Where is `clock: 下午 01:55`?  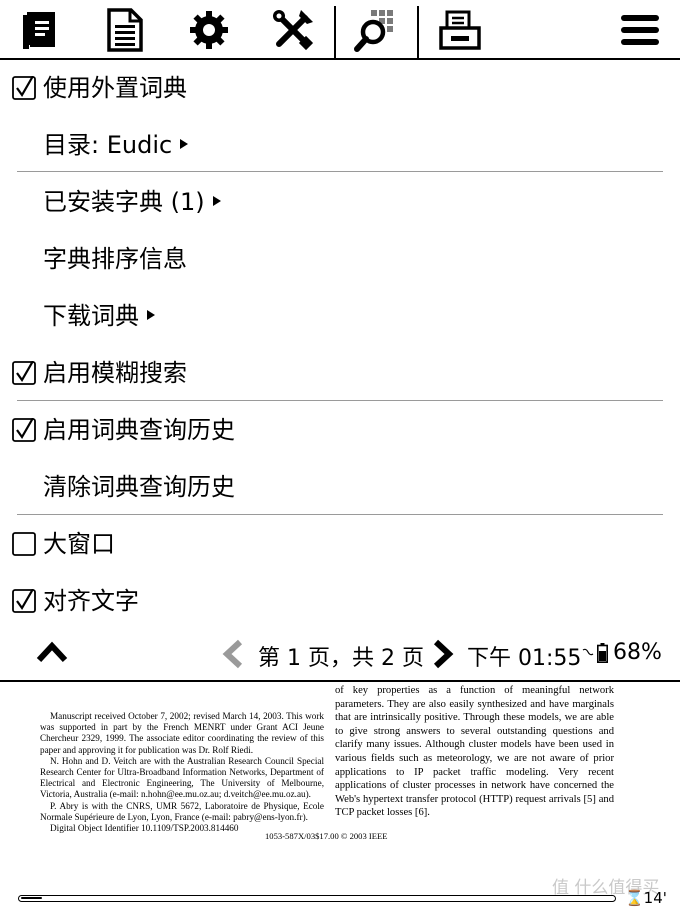
clock: 下午 01:55 is located at coordinates (524, 658).